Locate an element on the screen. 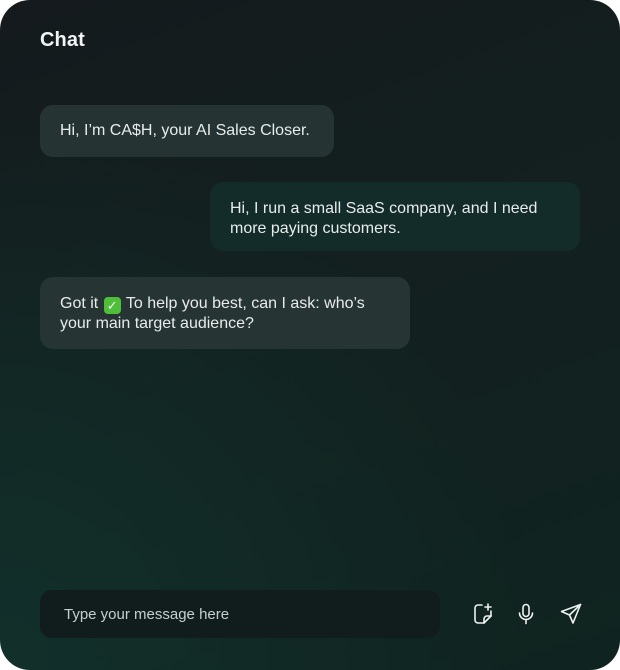 This screenshot has width=620, height=670. attach-icon is located at coordinates (483, 613).